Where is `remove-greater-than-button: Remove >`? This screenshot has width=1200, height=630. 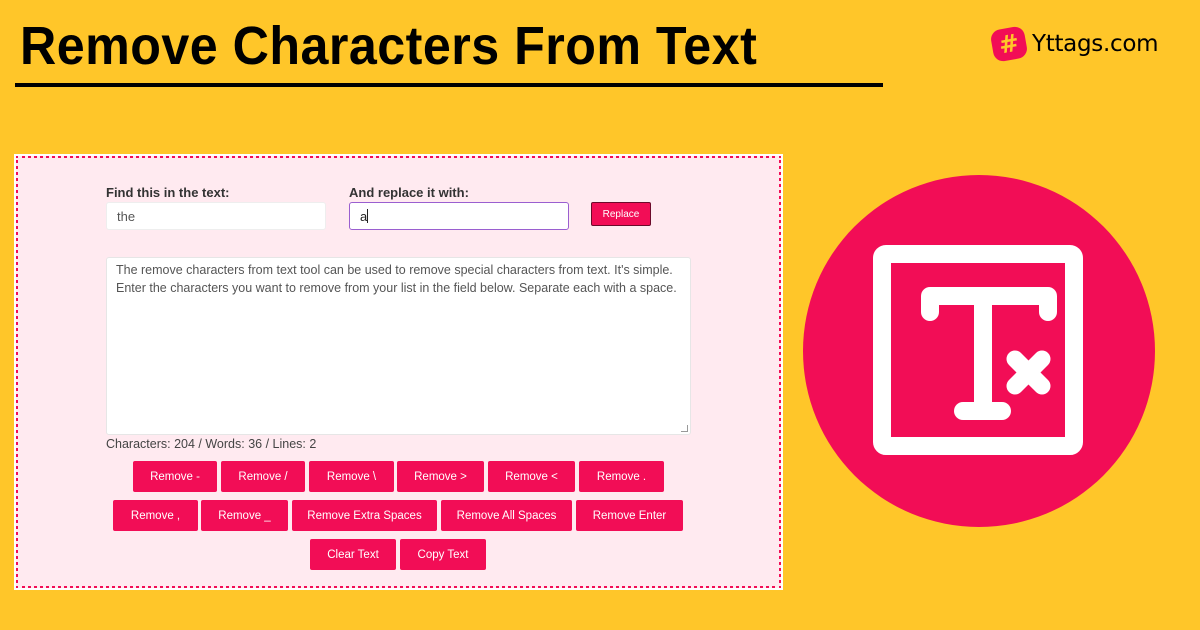 remove-greater-than-button: Remove > is located at coordinates (440, 476).